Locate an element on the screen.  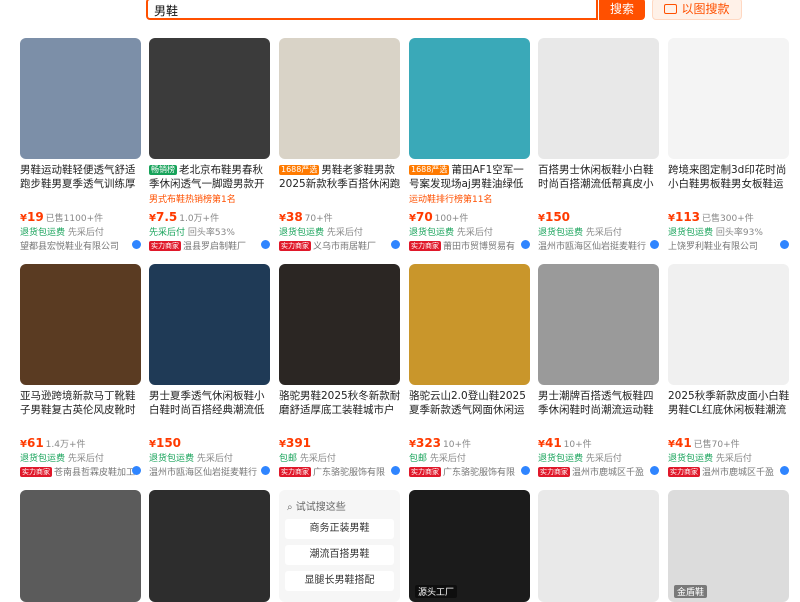
product-price: ¥41 is located at coordinates (550, 443).